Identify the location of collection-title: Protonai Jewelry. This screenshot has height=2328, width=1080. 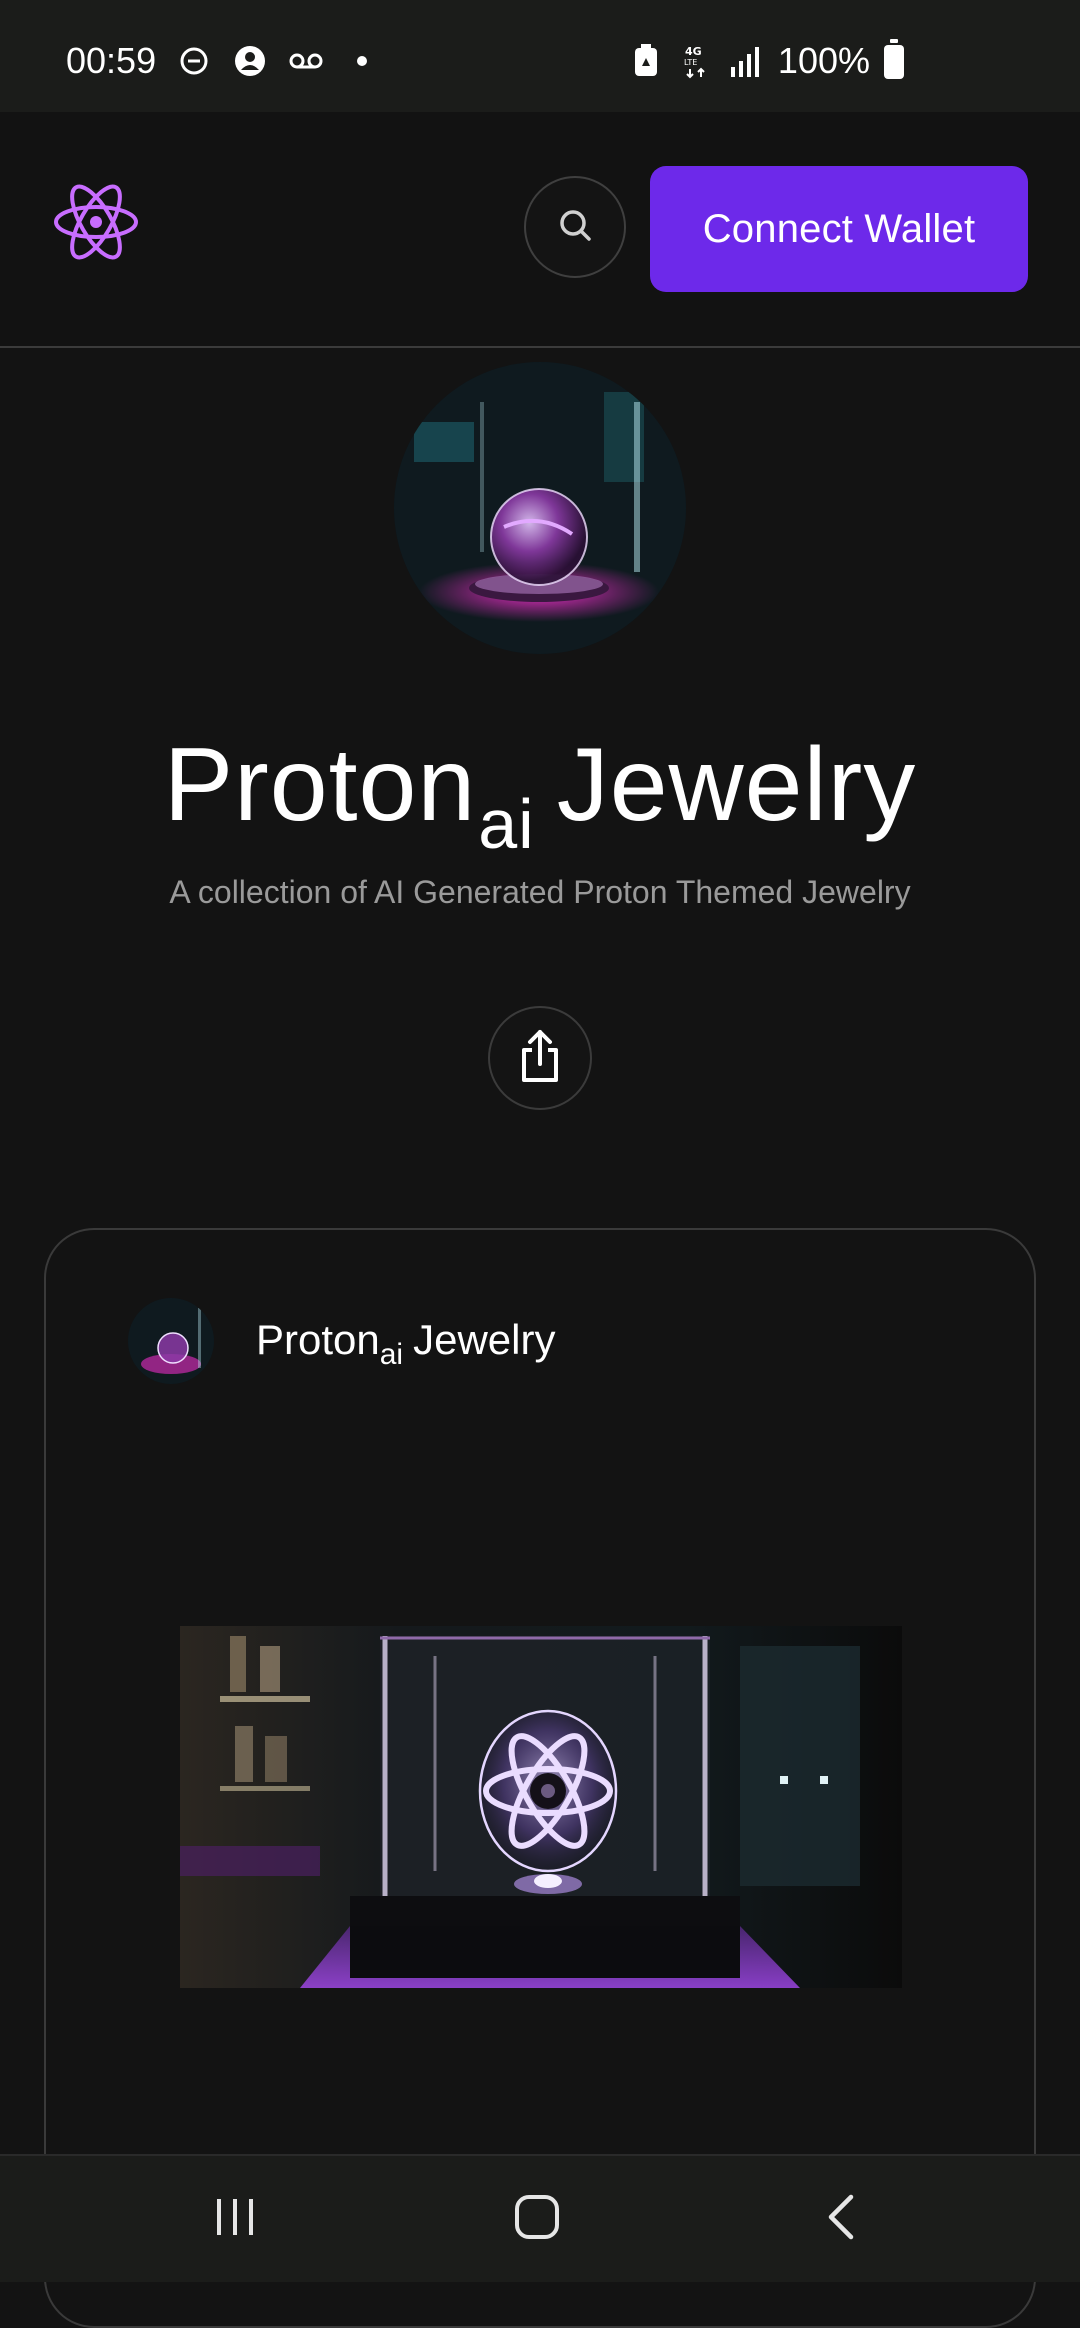
(540, 795).